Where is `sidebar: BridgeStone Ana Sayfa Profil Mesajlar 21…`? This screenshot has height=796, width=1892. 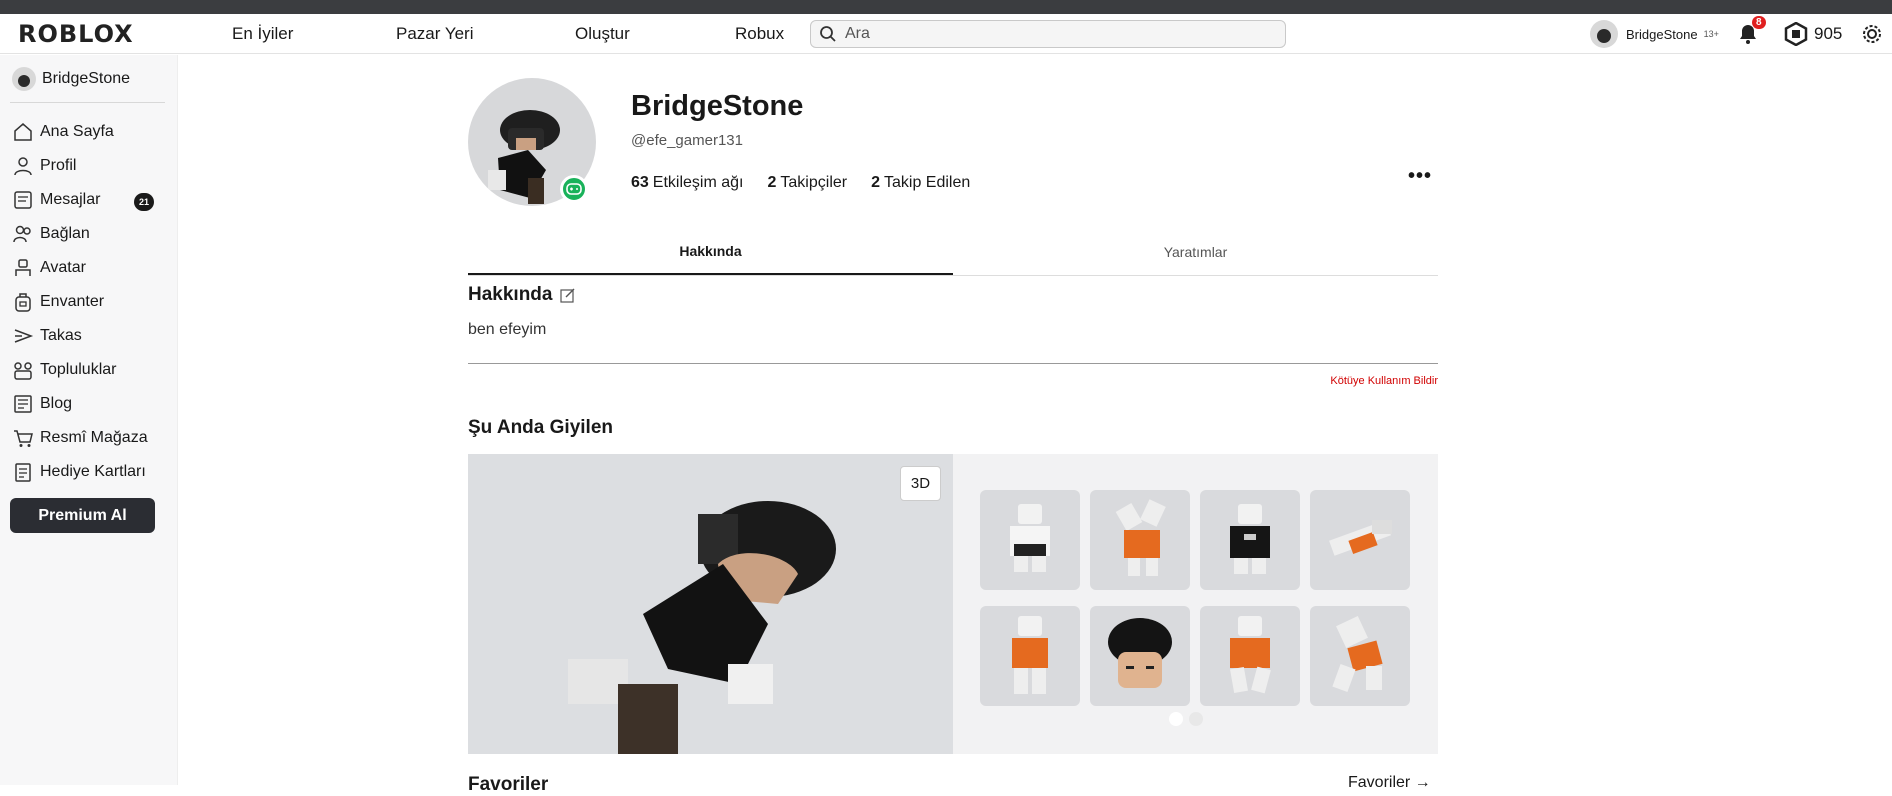
sidebar: BridgeStone Ana Sayfa Profil Mesajlar 21… is located at coordinates (89, 420).